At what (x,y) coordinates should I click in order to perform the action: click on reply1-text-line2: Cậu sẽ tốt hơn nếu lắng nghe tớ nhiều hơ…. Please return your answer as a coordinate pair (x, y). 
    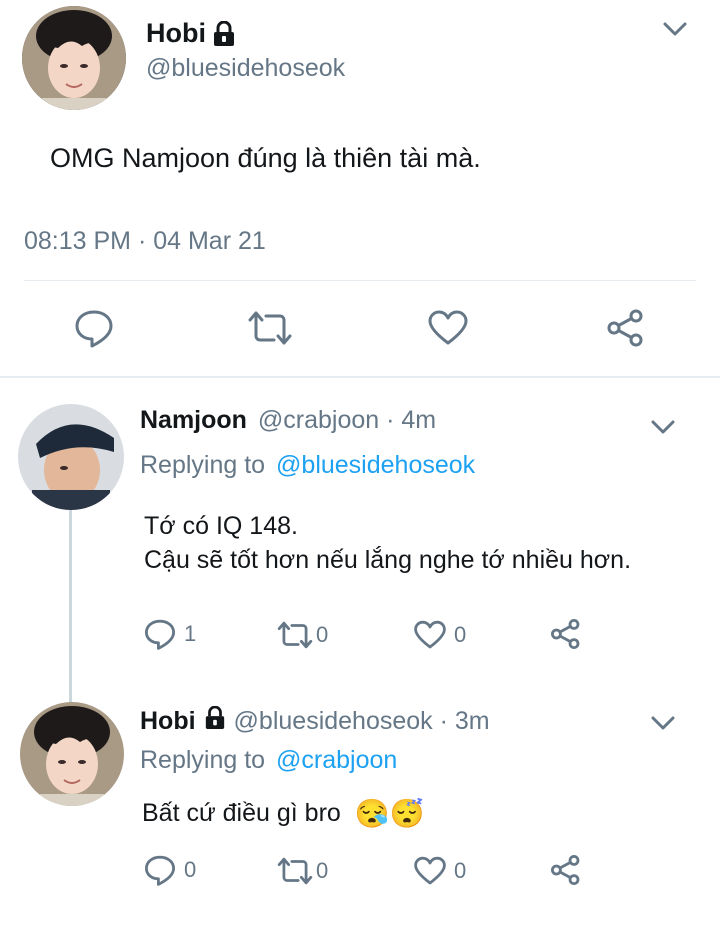
    Looking at the image, I should click on (388, 560).